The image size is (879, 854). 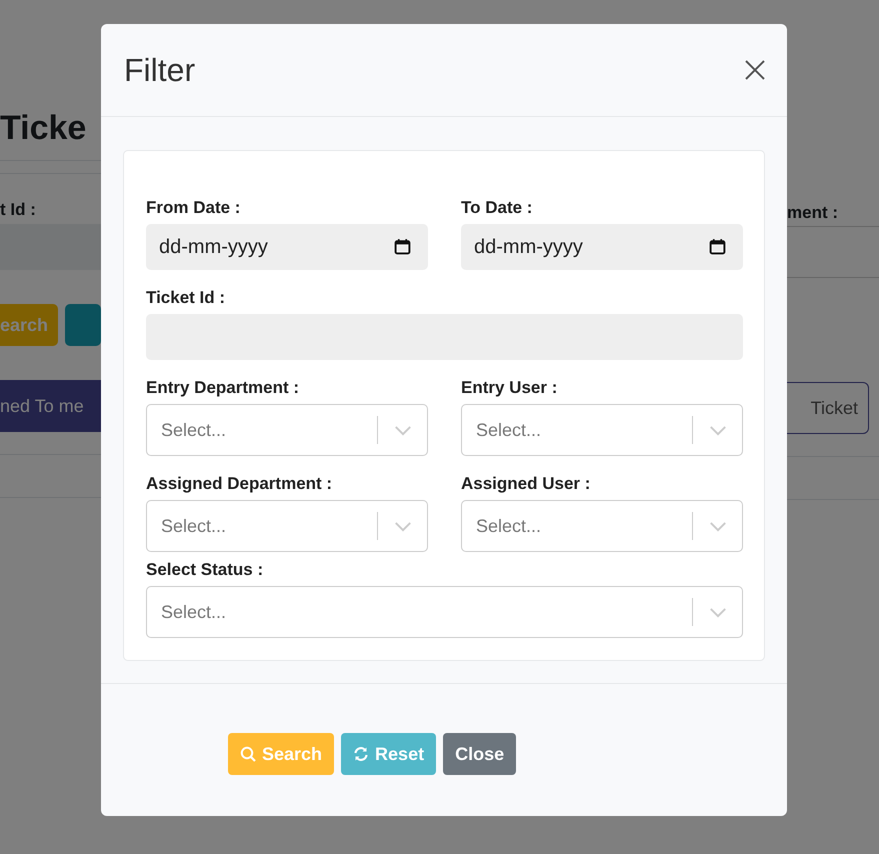 I want to click on field-label: Entry User :, so click(x=509, y=388).